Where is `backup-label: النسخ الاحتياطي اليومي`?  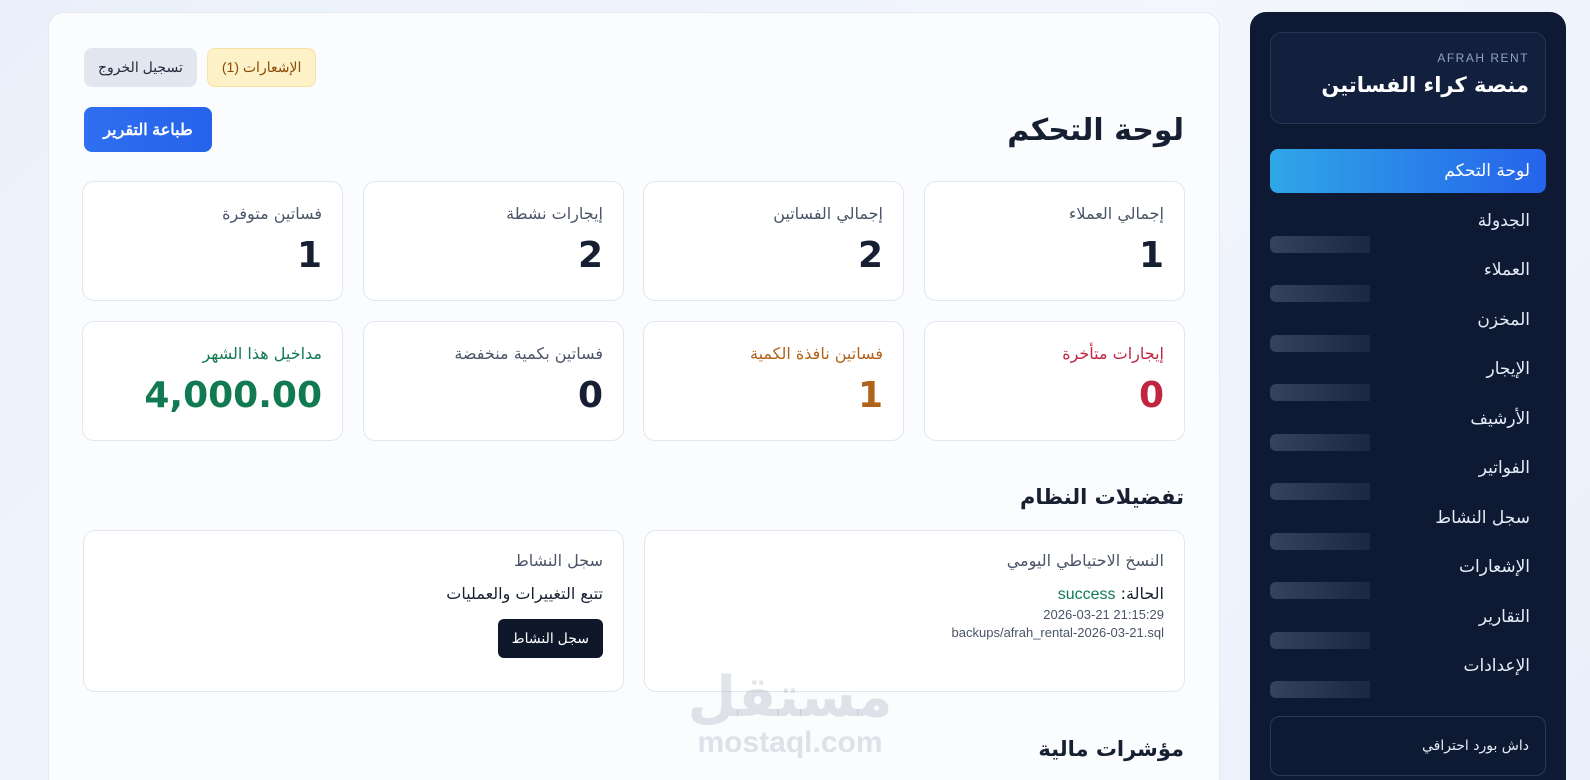
backup-label: النسخ الاحتياطي اليومي is located at coordinates (1085, 560).